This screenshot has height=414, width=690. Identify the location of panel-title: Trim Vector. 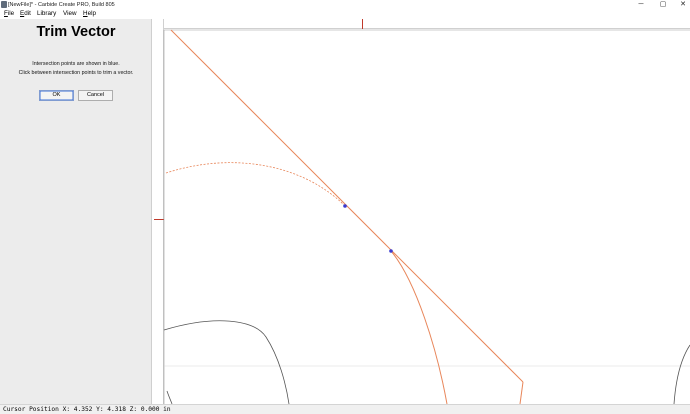
(76, 32).